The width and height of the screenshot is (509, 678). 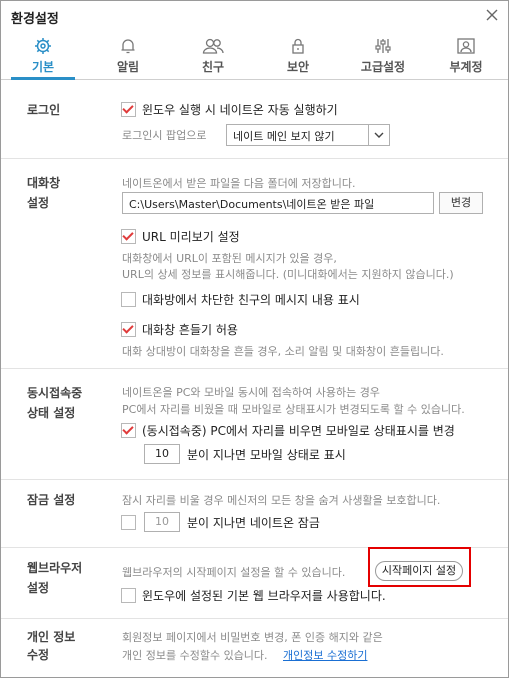 What do you see at coordinates (254, 16) in the screenshot?
I see `title-bar: 환경설정` at bounding box center [254, 16].